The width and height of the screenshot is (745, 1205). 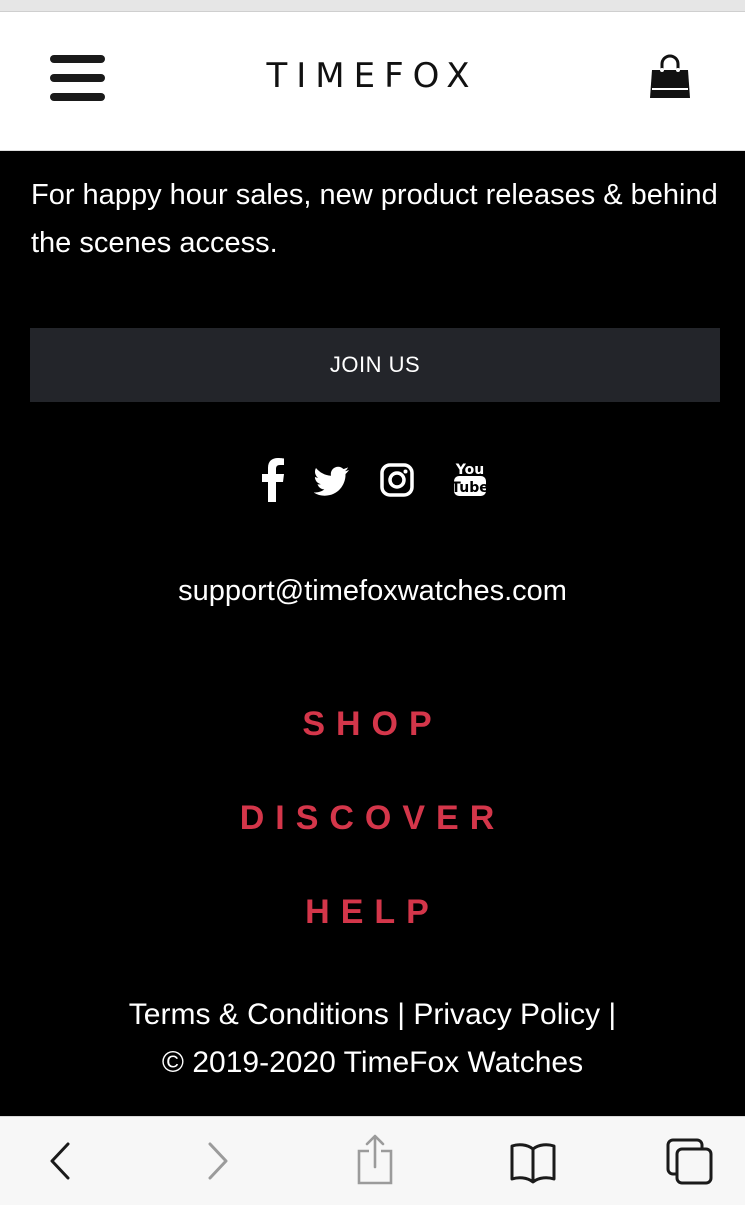 What do you see at coordinates (372, 1062) in the screenshot?
I see `copyright-text: © 2019-2020 TimeFox Watches` at bounding box center [372, 1062].